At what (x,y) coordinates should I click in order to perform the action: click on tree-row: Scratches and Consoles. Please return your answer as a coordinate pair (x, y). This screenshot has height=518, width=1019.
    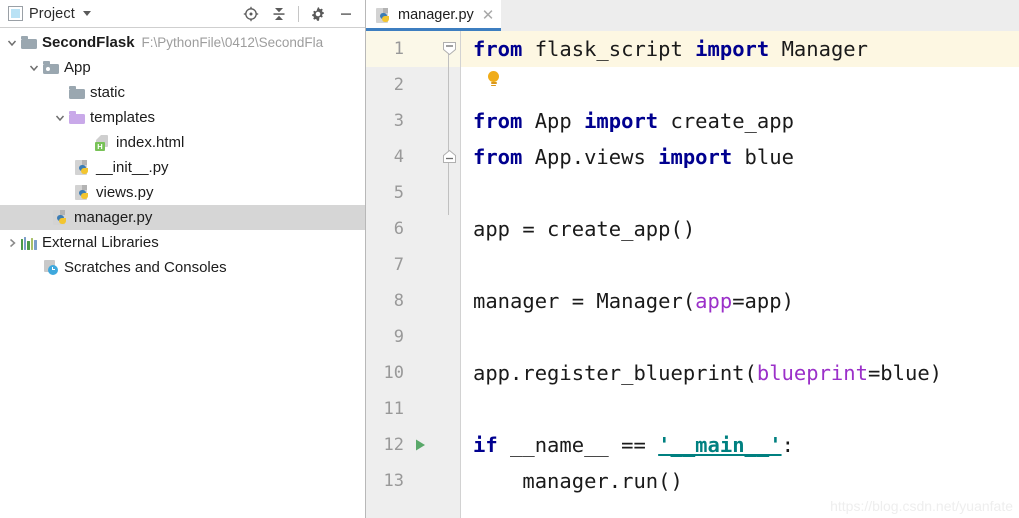
    Looking at the image, I should click on (182, 267).